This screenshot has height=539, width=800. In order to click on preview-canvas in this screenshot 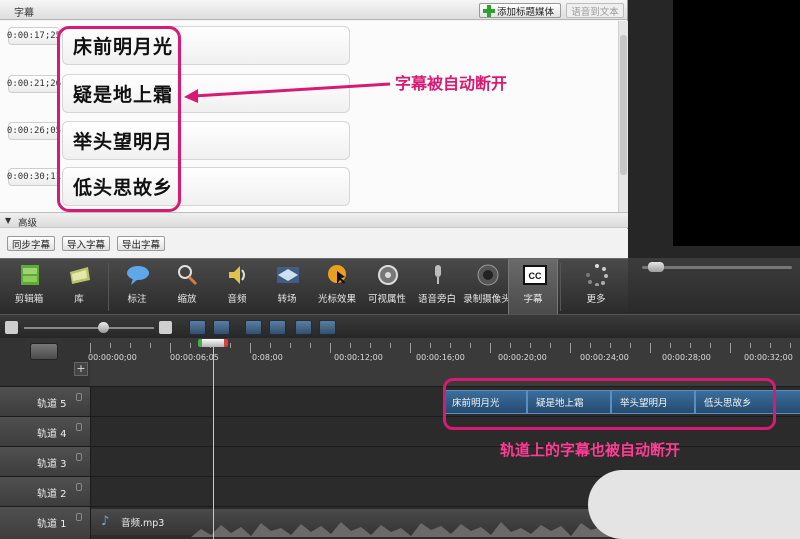, I will do `click(736, 123)`.